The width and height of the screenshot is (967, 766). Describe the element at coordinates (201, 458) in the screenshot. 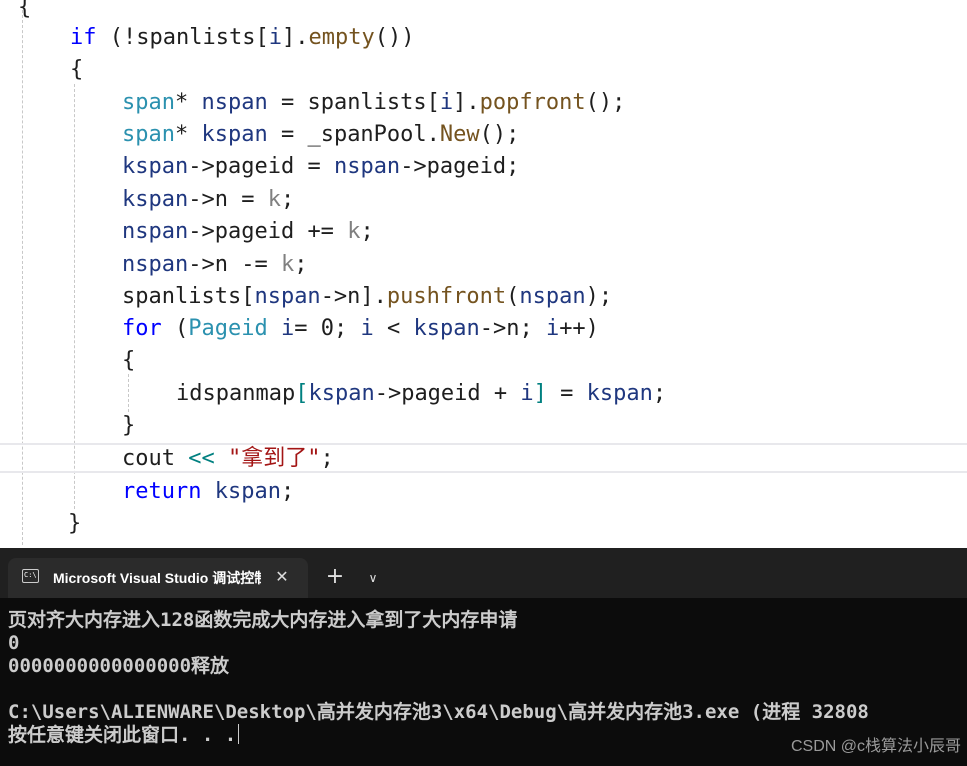

I see `code-token: <<` at that location.